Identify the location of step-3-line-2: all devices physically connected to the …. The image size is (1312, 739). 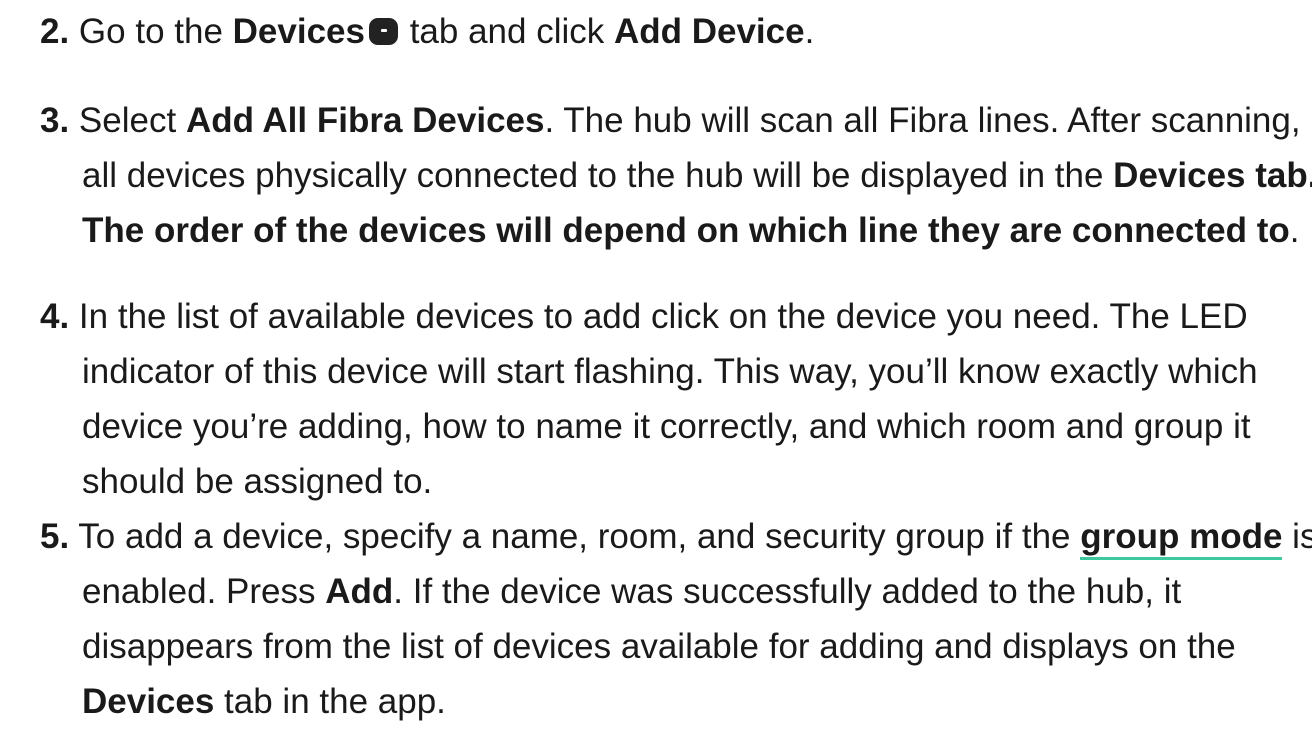
(697, 175).